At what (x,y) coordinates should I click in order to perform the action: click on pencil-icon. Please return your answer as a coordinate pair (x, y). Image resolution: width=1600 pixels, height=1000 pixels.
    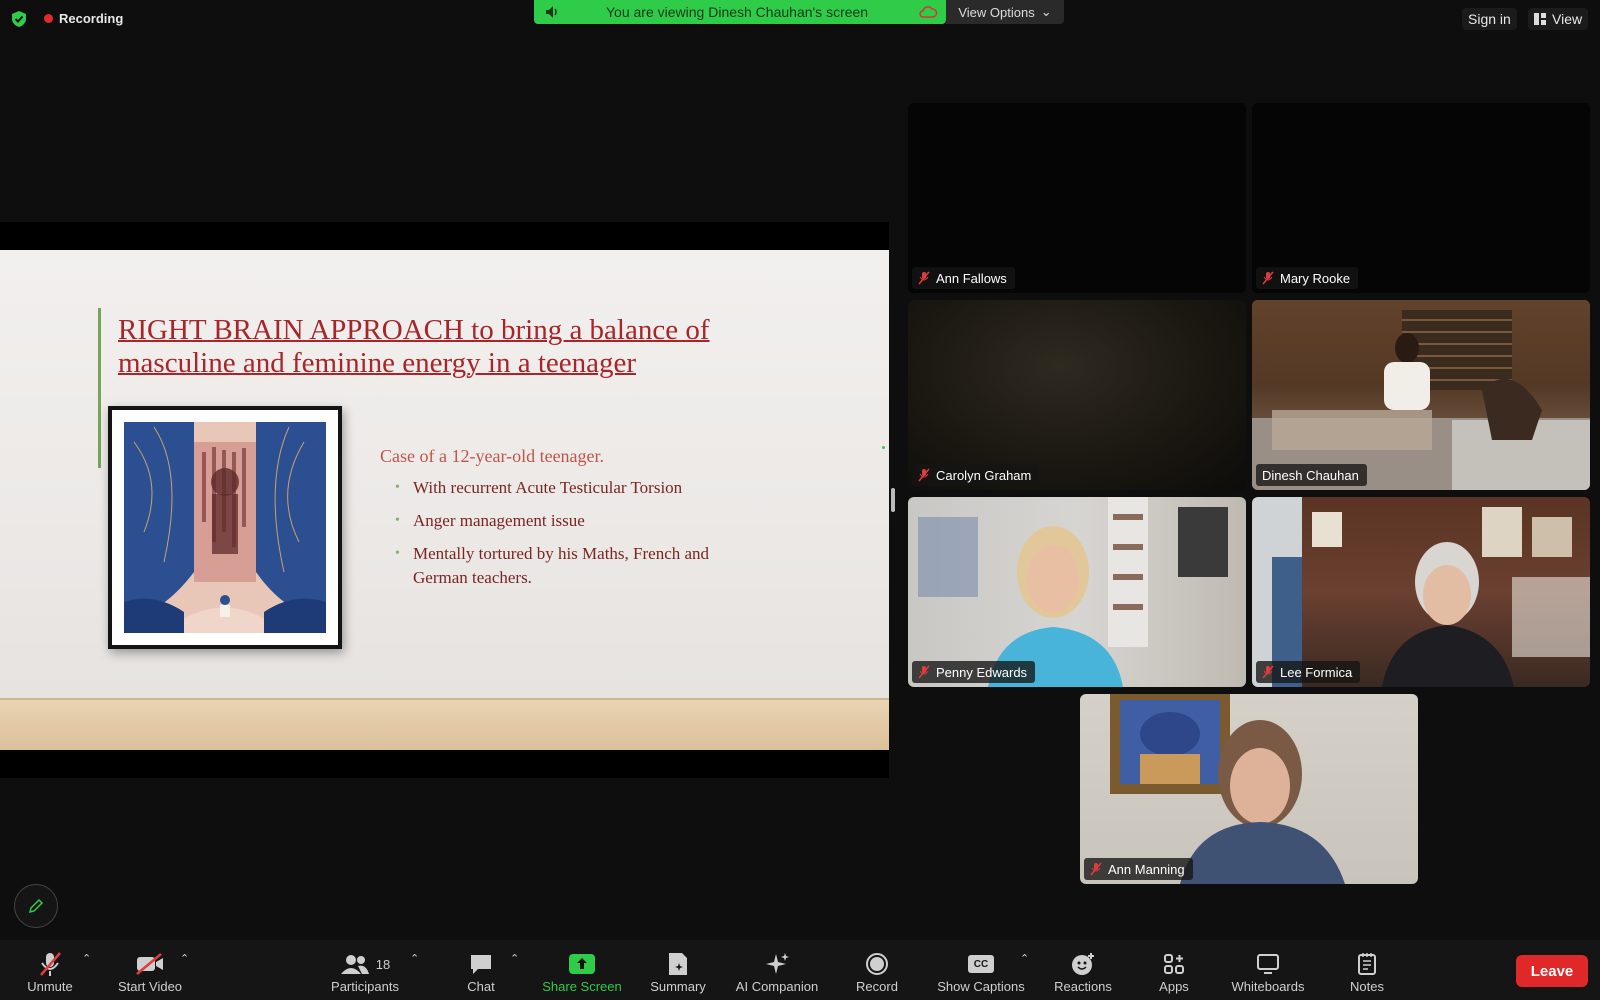
    Looking at the image, I should click on (36, 906).